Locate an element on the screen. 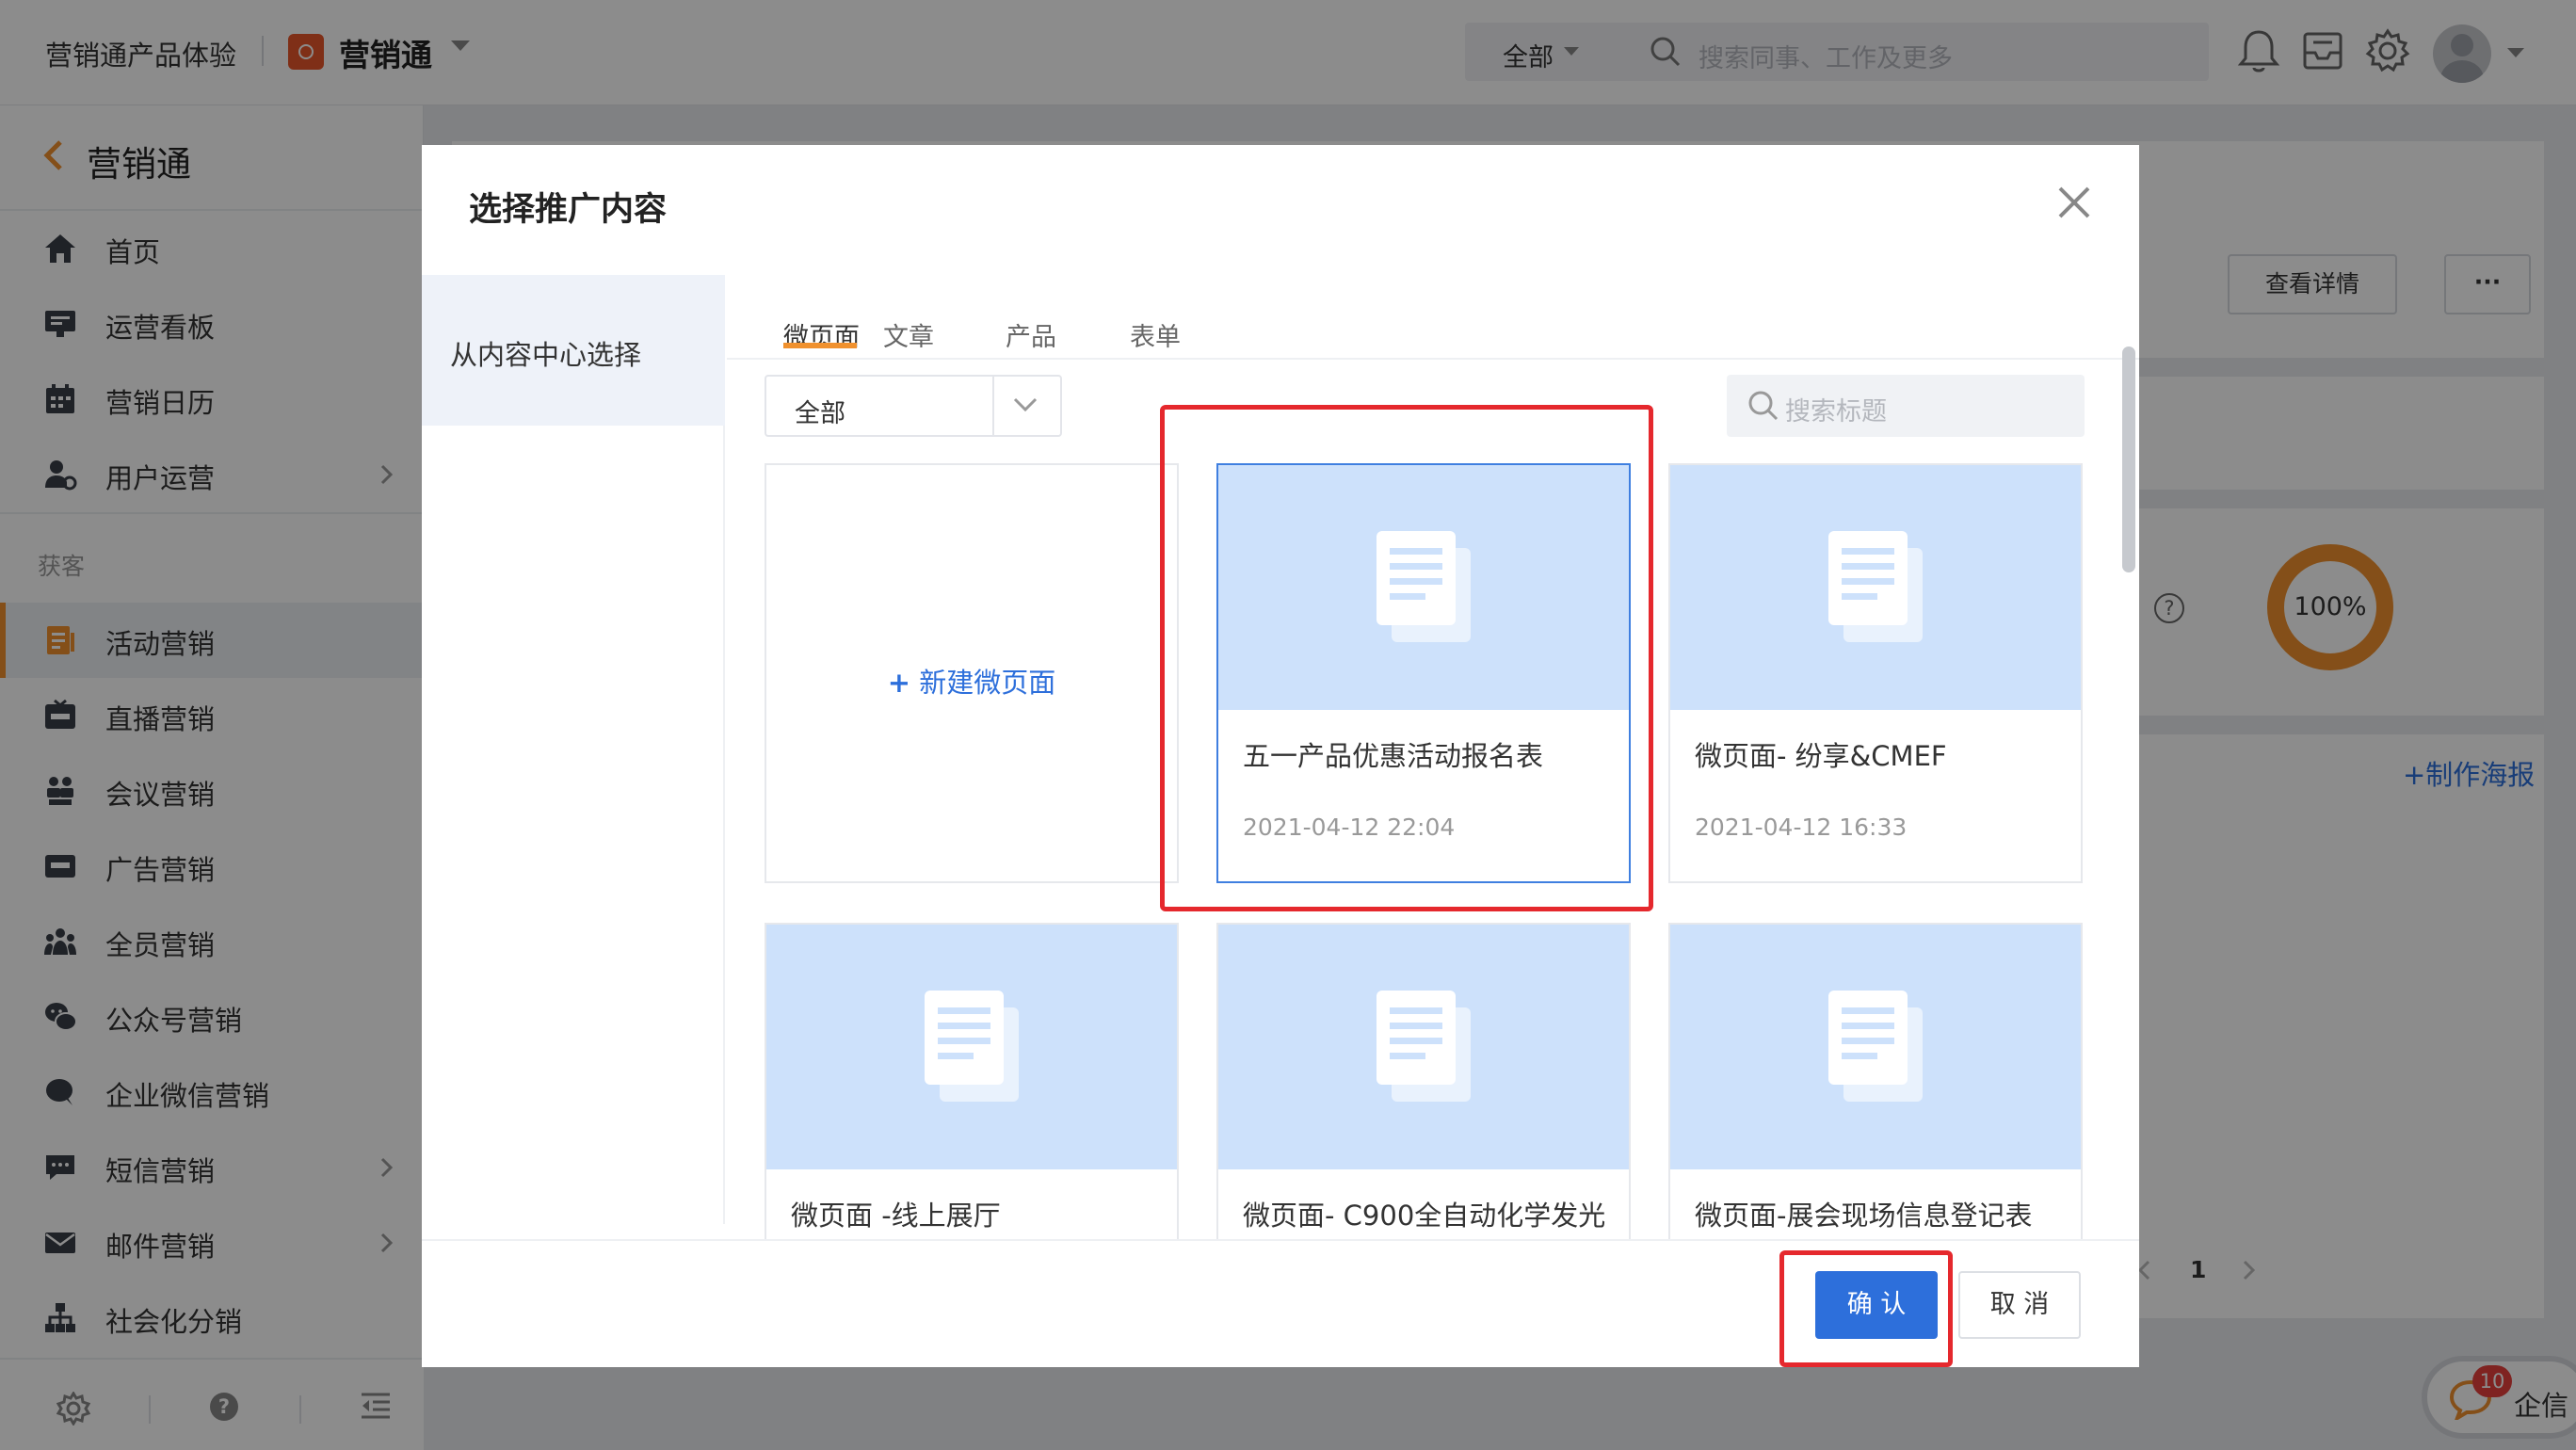  source-label: 从内容中心选择 is located at coordinates (546, 355).